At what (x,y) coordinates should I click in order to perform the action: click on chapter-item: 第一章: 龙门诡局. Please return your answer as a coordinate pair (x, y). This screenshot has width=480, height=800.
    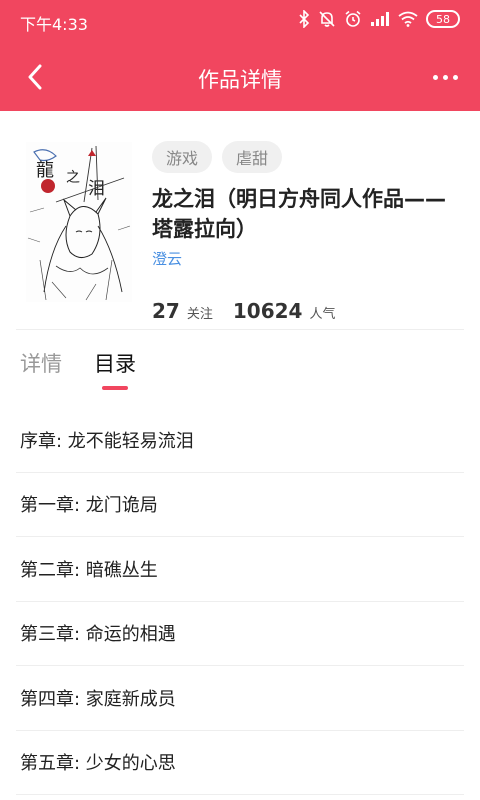
    Looking at the image, I should click on (240, 505).